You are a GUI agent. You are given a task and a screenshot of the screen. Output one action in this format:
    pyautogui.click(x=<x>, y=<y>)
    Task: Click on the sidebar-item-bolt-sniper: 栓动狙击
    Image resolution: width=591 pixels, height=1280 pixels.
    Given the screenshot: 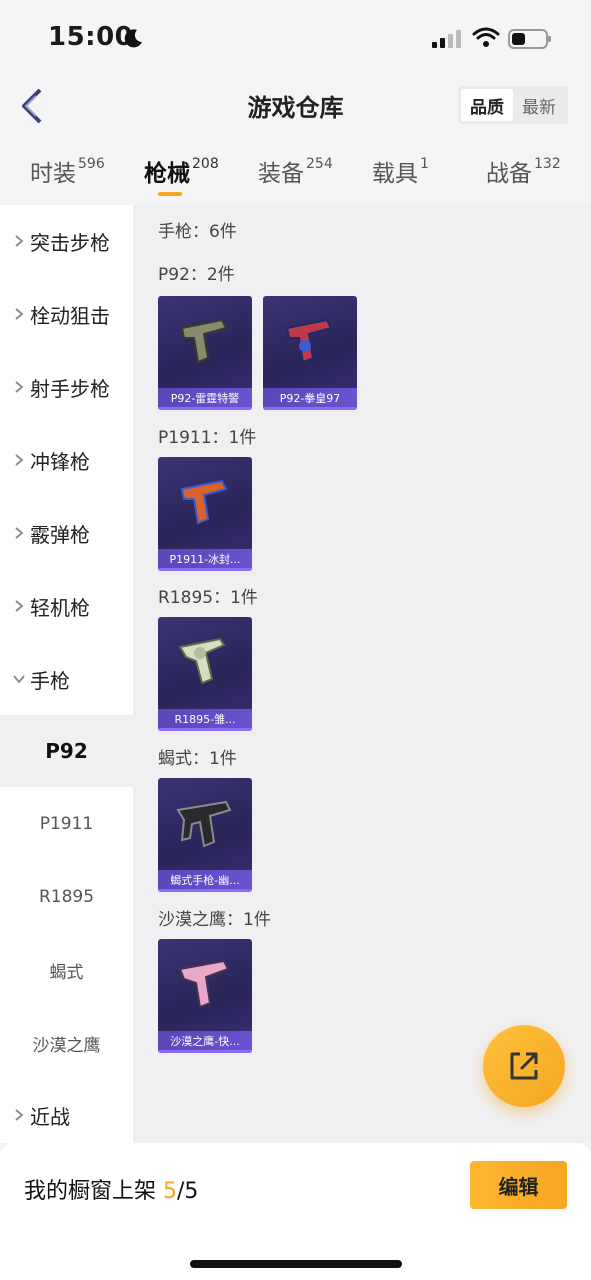 What is the action you would take?
    pyautogui.click(x=66, y=314)
    